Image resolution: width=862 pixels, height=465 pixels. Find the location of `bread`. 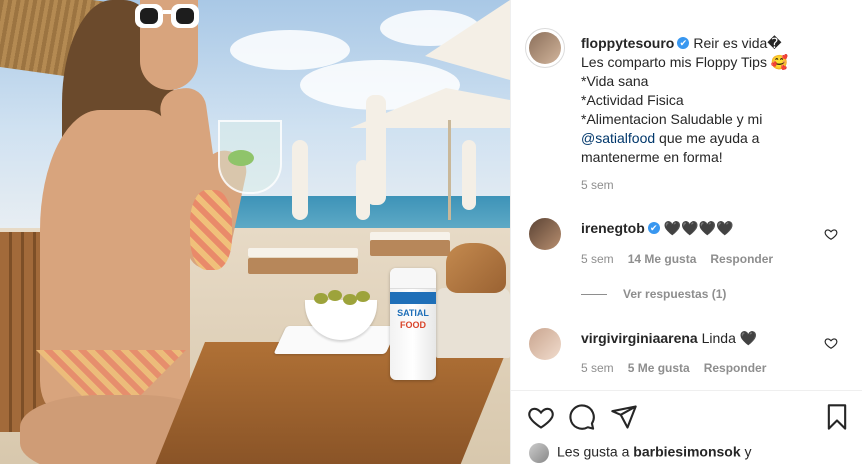

bread is located at coordinates (476, 268).